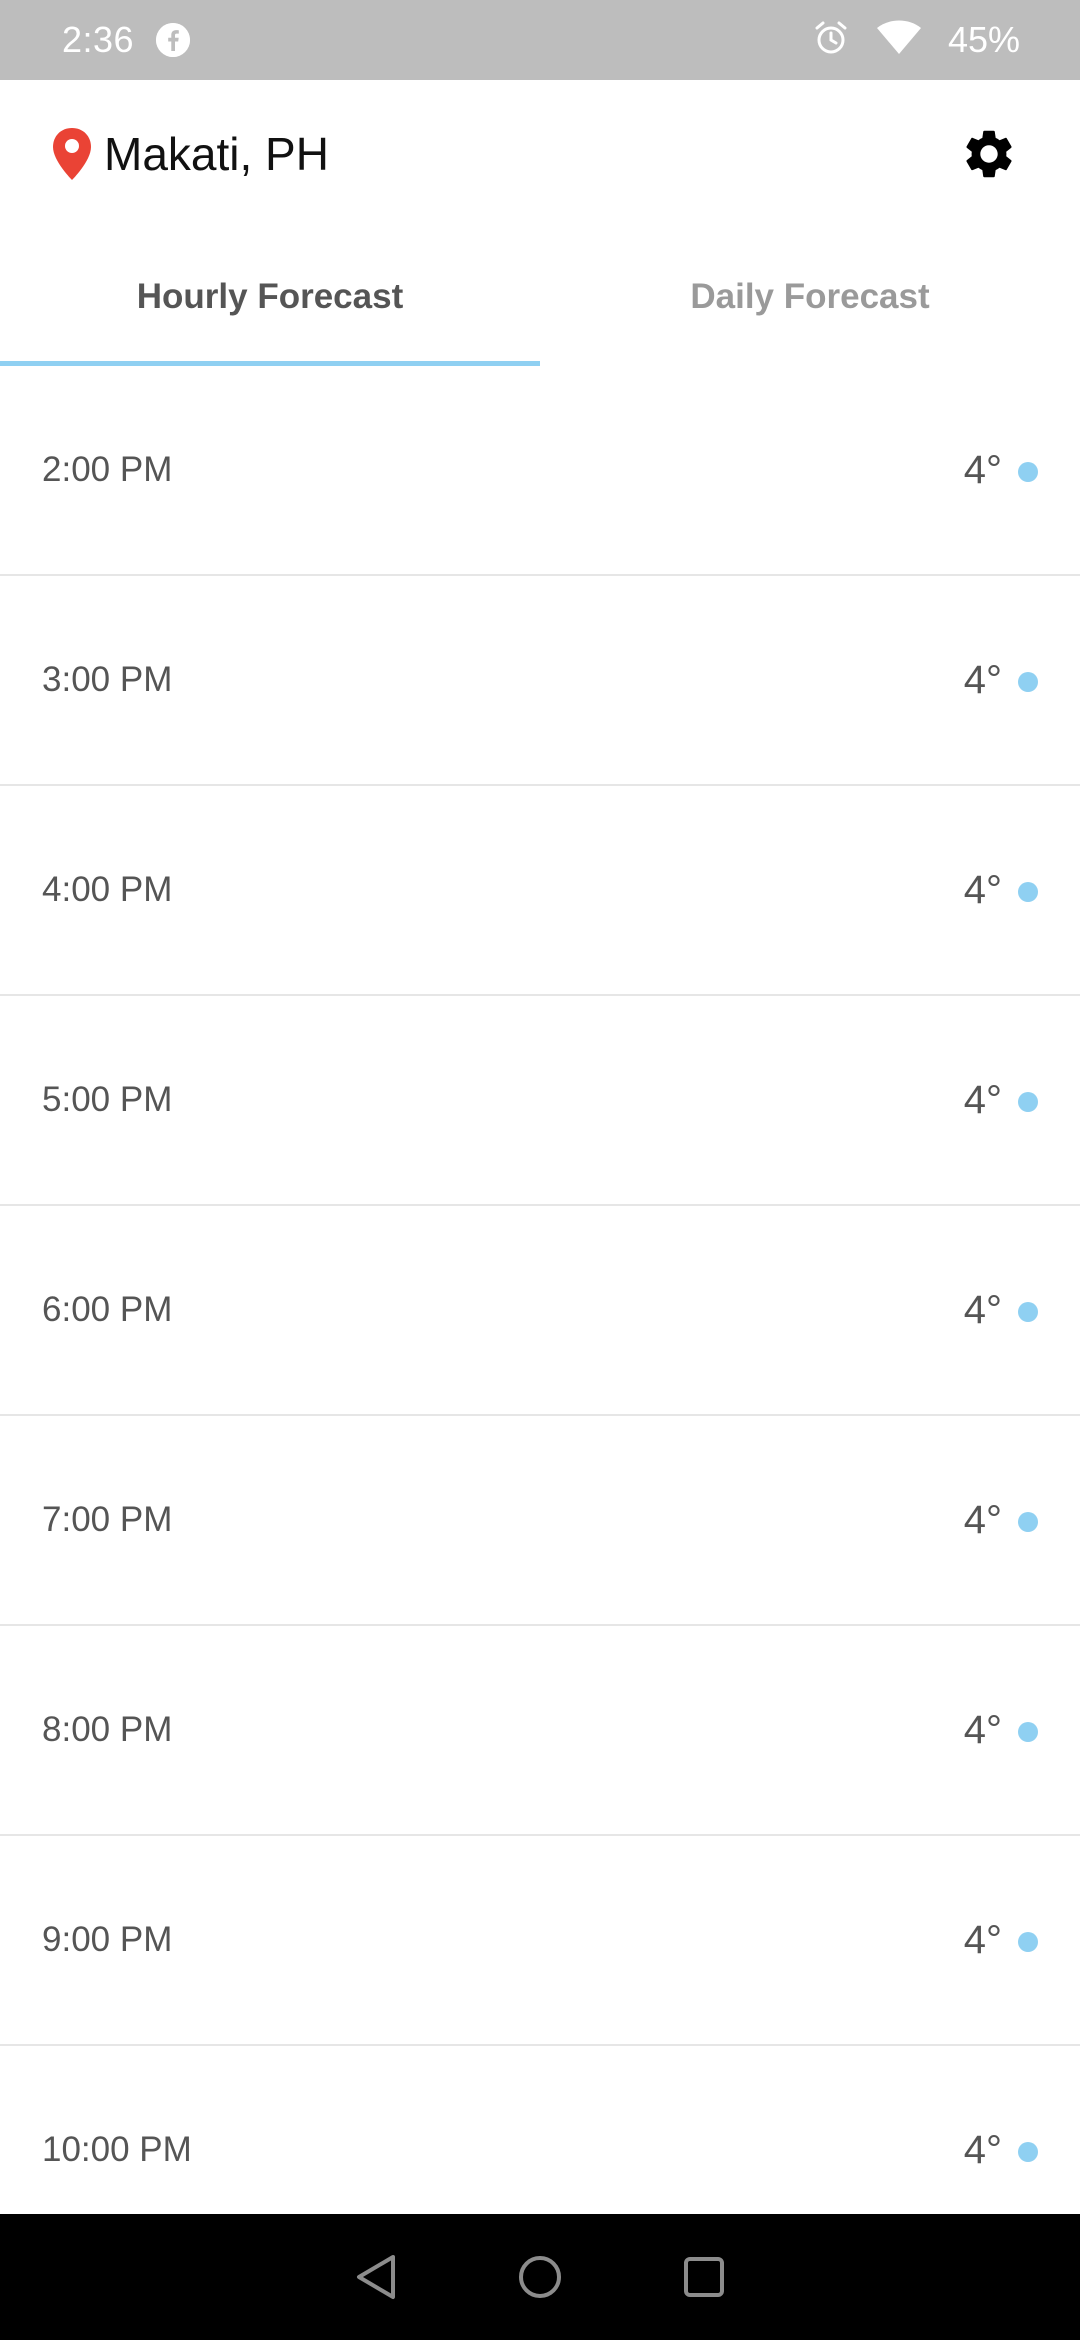  I want to click on alarm-icon, so click(831, 40).